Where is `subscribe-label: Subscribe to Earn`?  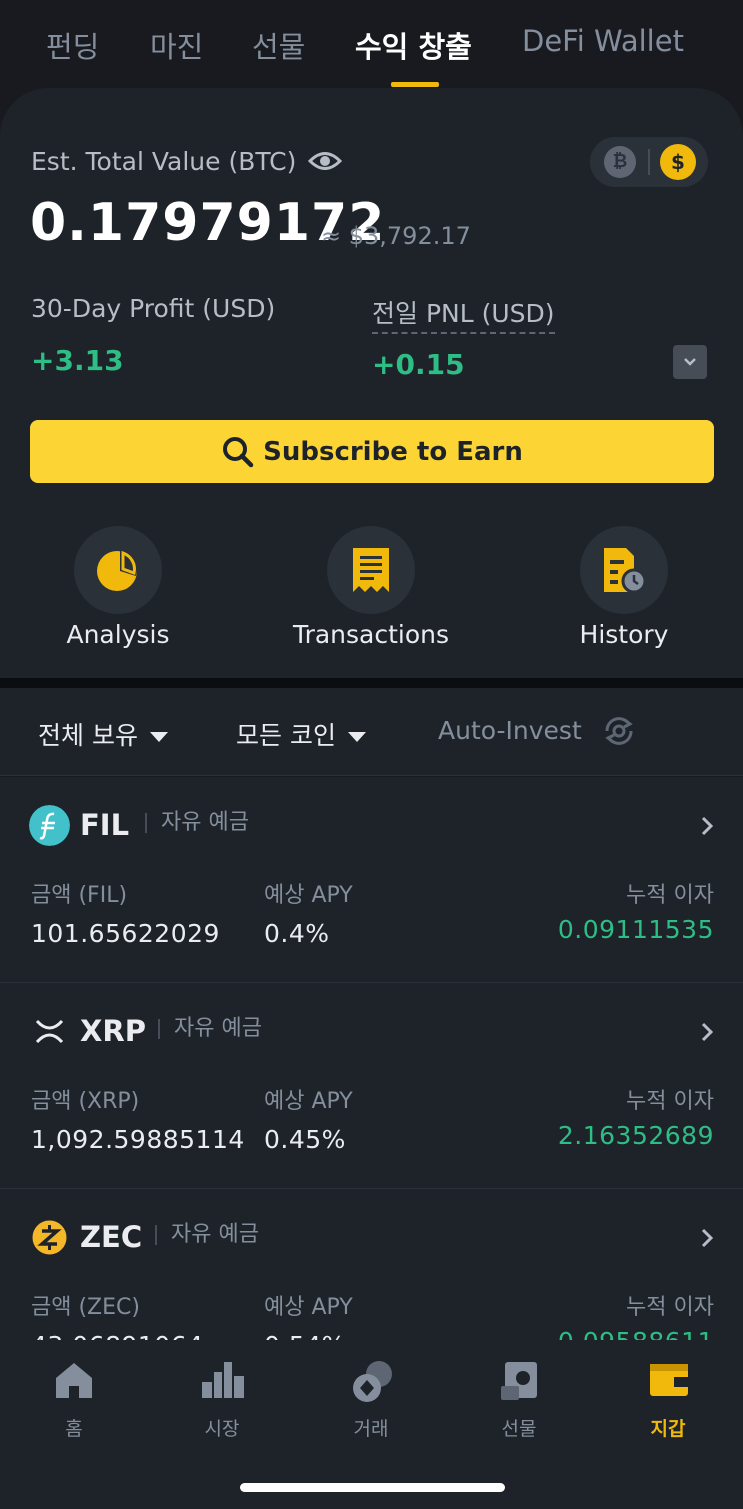 subscribe-label: Subscribe to Earn is located at coordinates (393, 451).